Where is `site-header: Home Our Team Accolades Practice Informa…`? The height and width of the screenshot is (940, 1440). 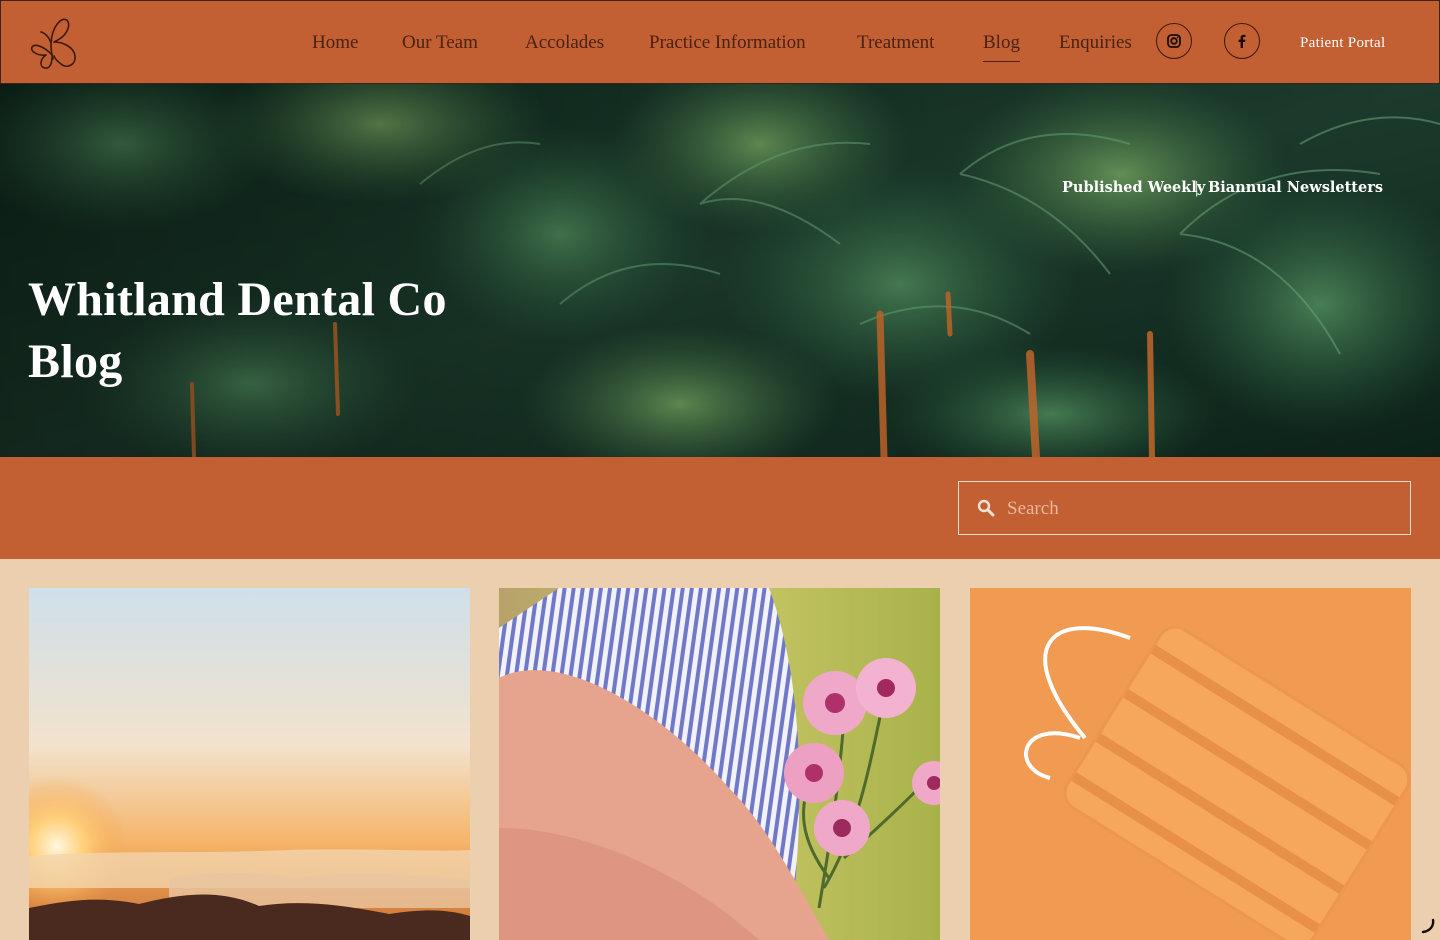
site-header: Home Our Team Accolades Practice Informa… is located at coordinates (720, 42).